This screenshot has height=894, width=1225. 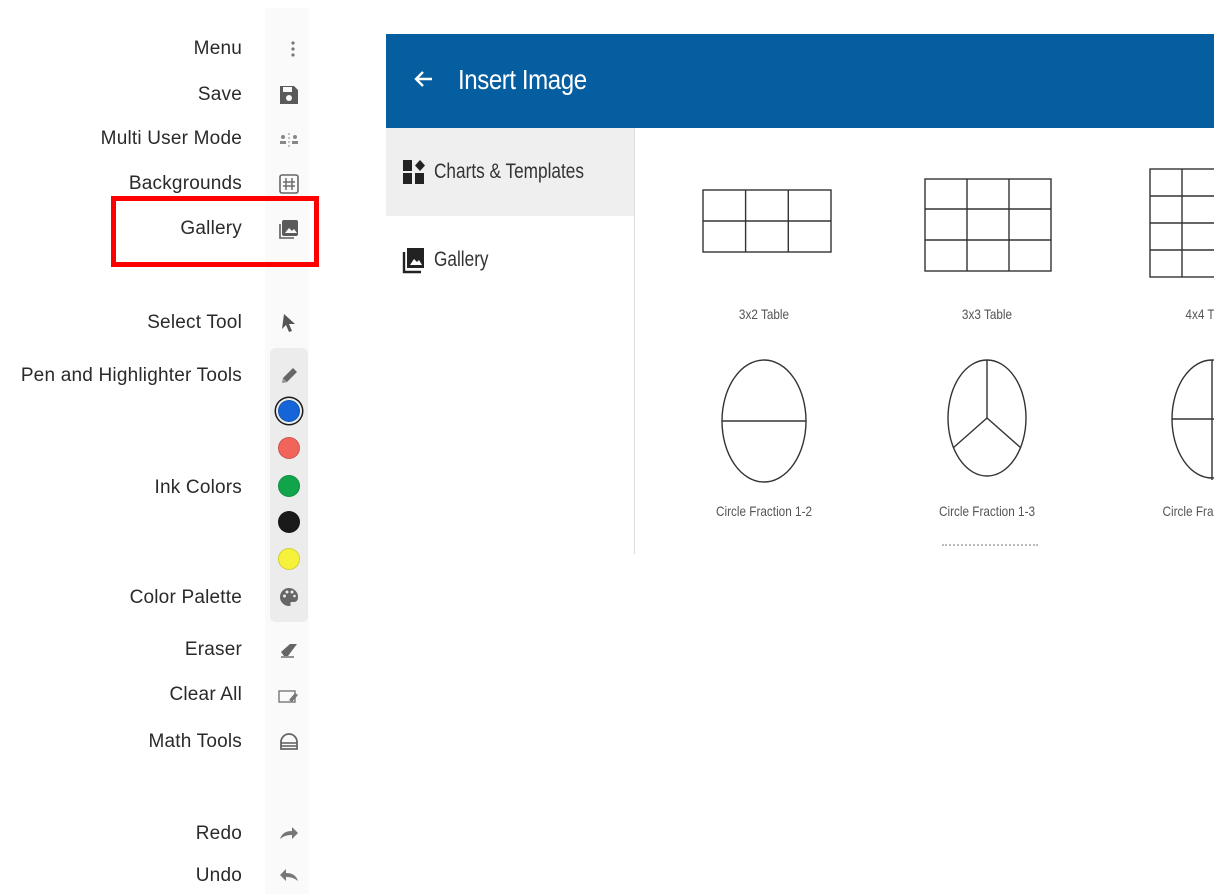 I want to click on backgrounds-button, so click(x=289, y=184).